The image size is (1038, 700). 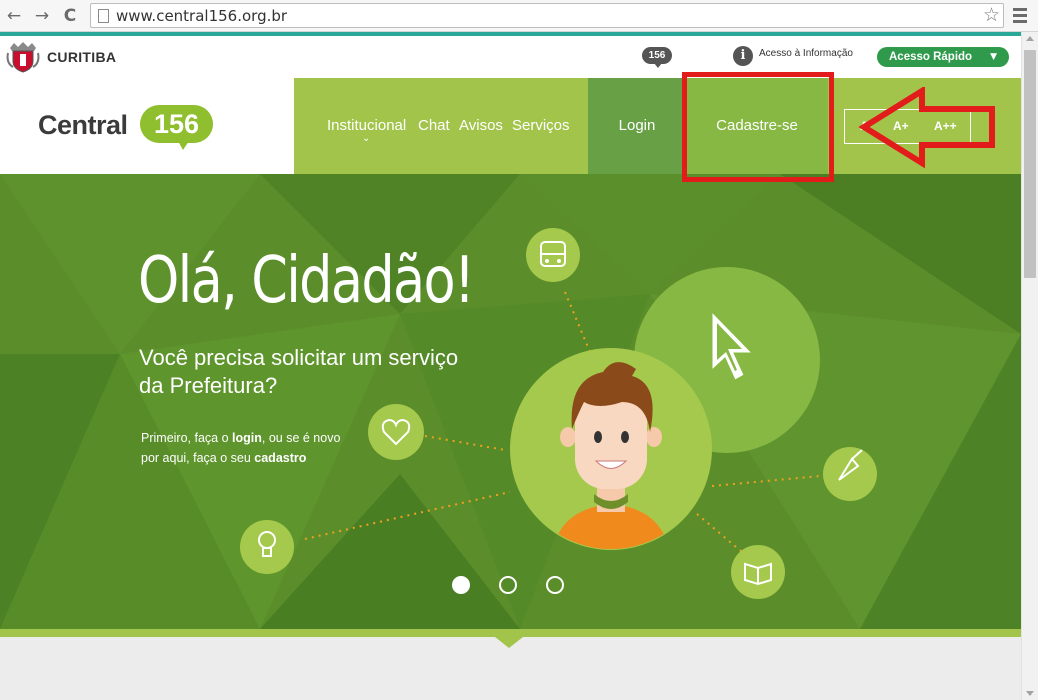 What do you see at coordinates (366, 138) in the screenshot?
I see `chevron-down-icon: ⌄` at bounding box center [366, 138].